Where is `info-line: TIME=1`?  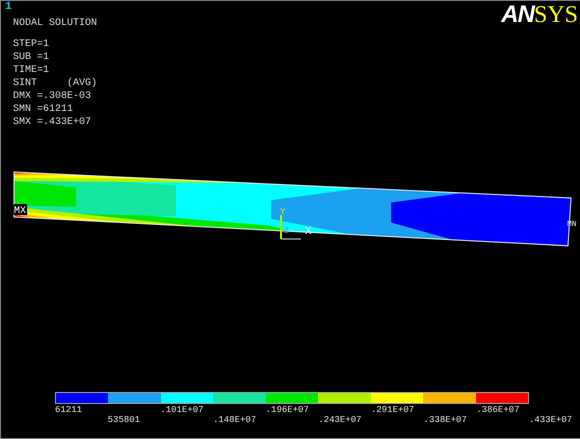
info-line: TIME=1 is located at coordinates (31, 70).